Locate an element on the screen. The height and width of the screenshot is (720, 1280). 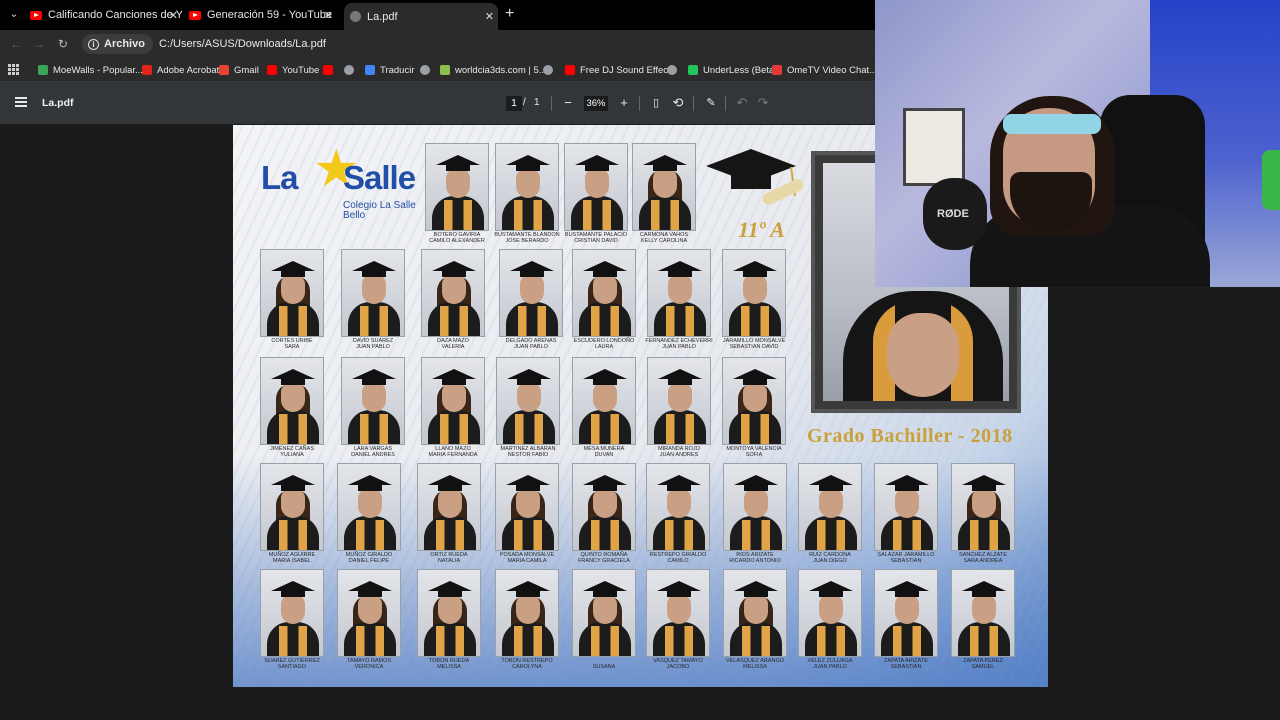
undo-icon: ↶ is located at coordinates (742, 103).